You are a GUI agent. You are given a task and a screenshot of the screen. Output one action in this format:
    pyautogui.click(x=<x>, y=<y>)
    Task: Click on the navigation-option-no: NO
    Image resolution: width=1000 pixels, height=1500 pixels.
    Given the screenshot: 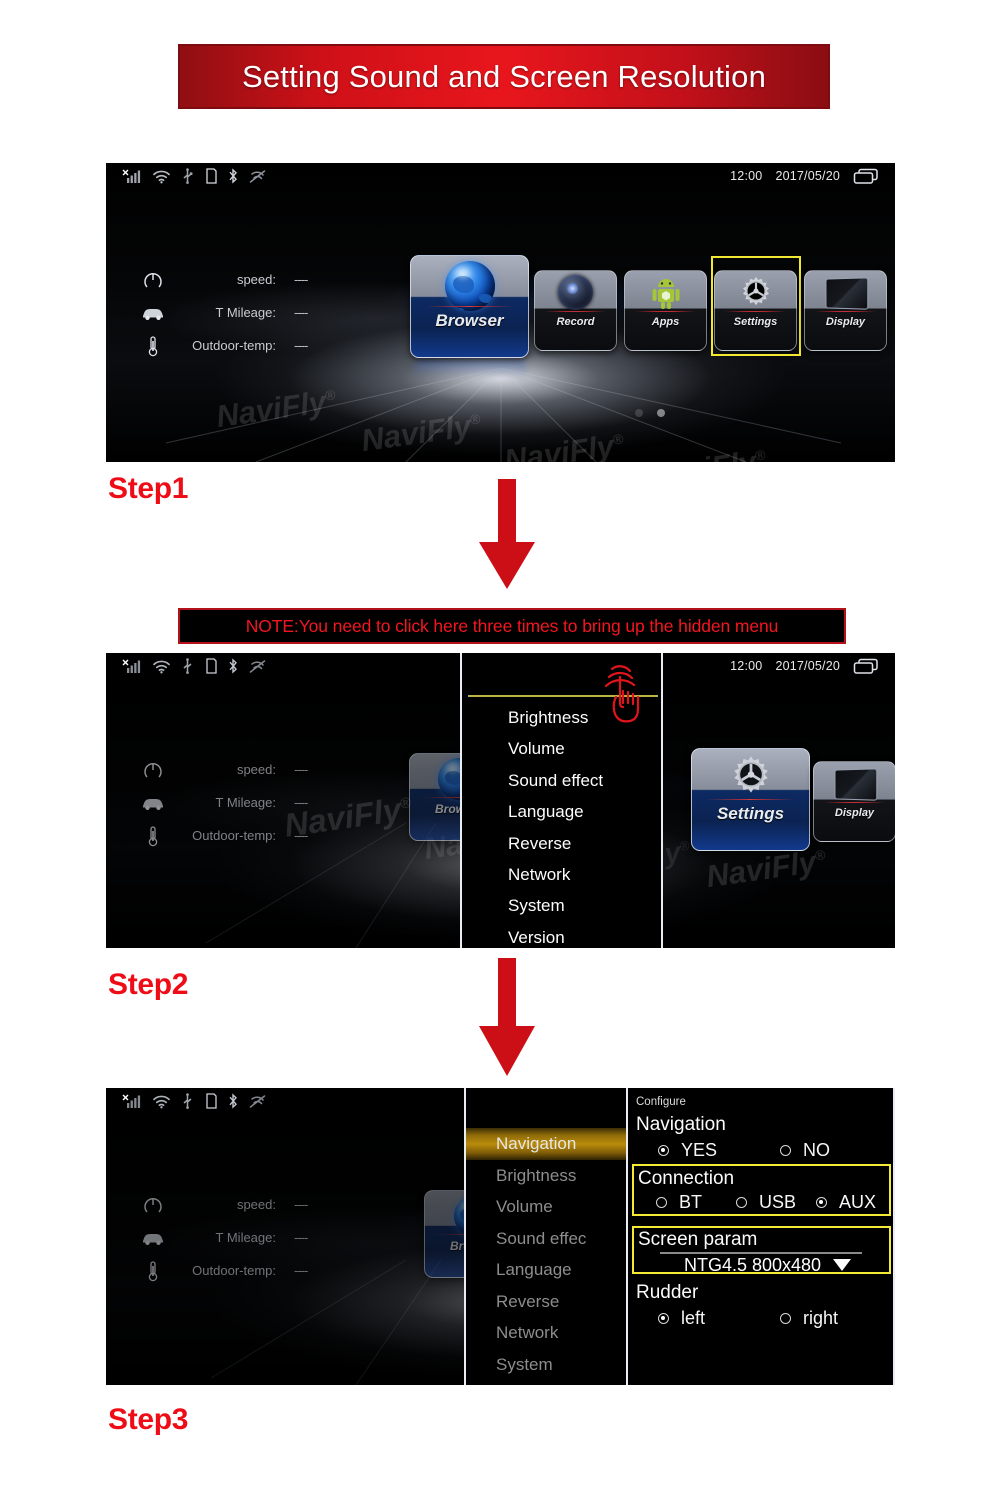 What is the action you would take?
    pyautogui.click(x=805, y=1150)
    